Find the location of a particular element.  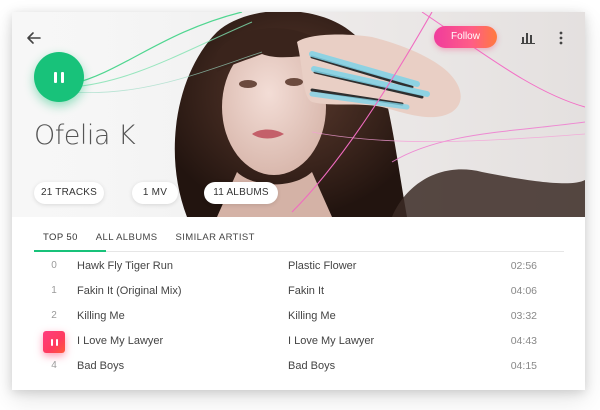

track-album: Plastic Flower is located at coordinates (322, 266).